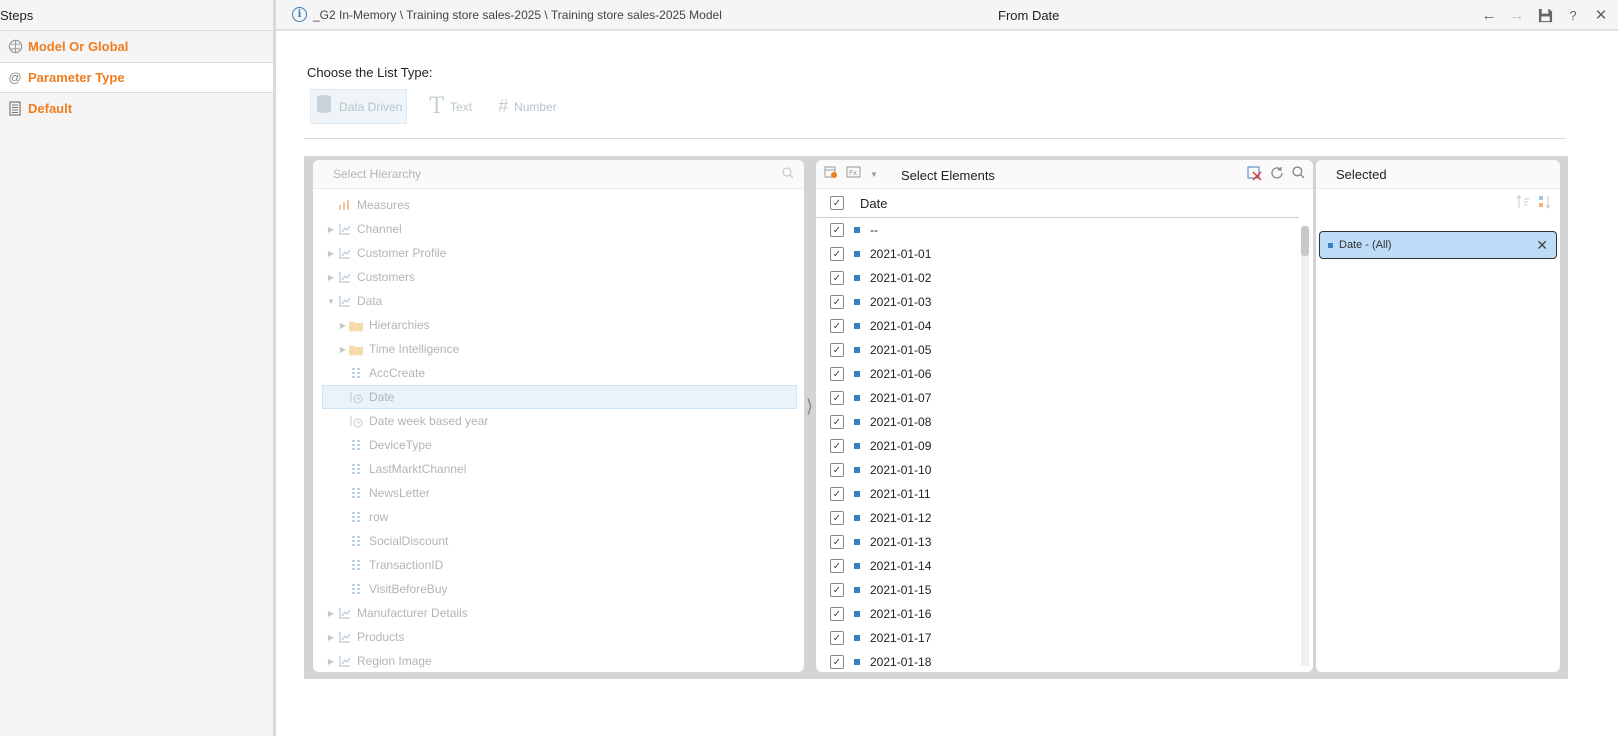  Describe the element at coordinates (558, 174) in the screenshot. I see `hierarchy-search: Select Hierarchy` at that location.